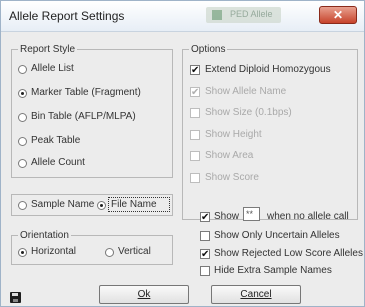  What do you see at coordinates (195, 92) in the screenshot?
I see `checkbox-show-allele-name: ✔` at bounding box center [195, 92].